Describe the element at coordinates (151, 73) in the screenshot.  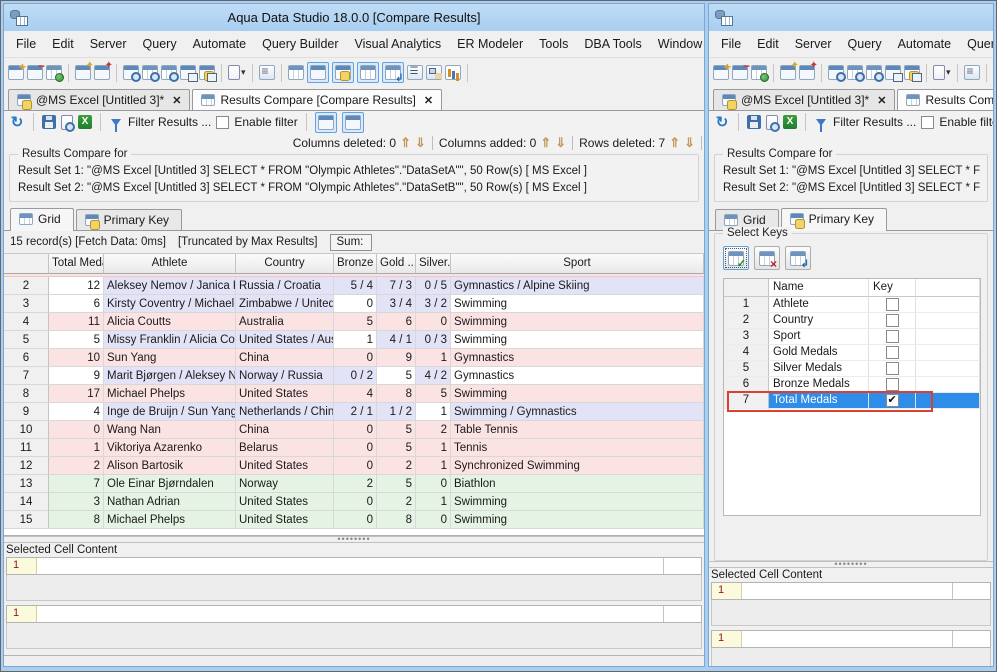
I see `find-results-window-icon` at that location.